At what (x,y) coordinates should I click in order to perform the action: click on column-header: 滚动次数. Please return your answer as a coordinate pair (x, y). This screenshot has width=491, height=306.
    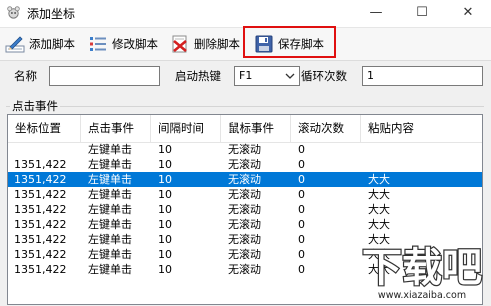
    Looking at the image, I should click on (326, 128).